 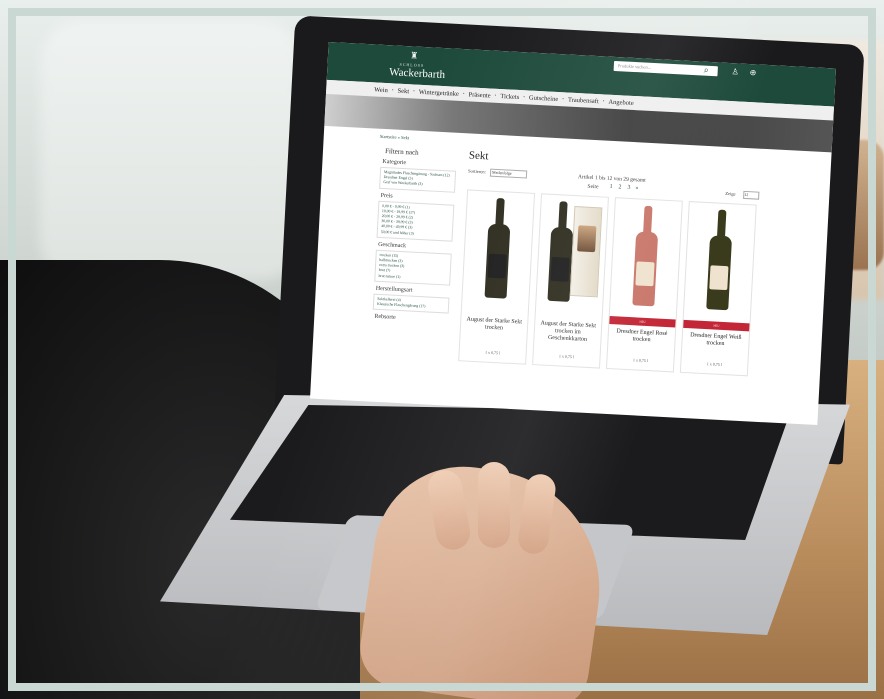 I want to click on breadcrumb-current: Sekt, so click(x=405, y=137).